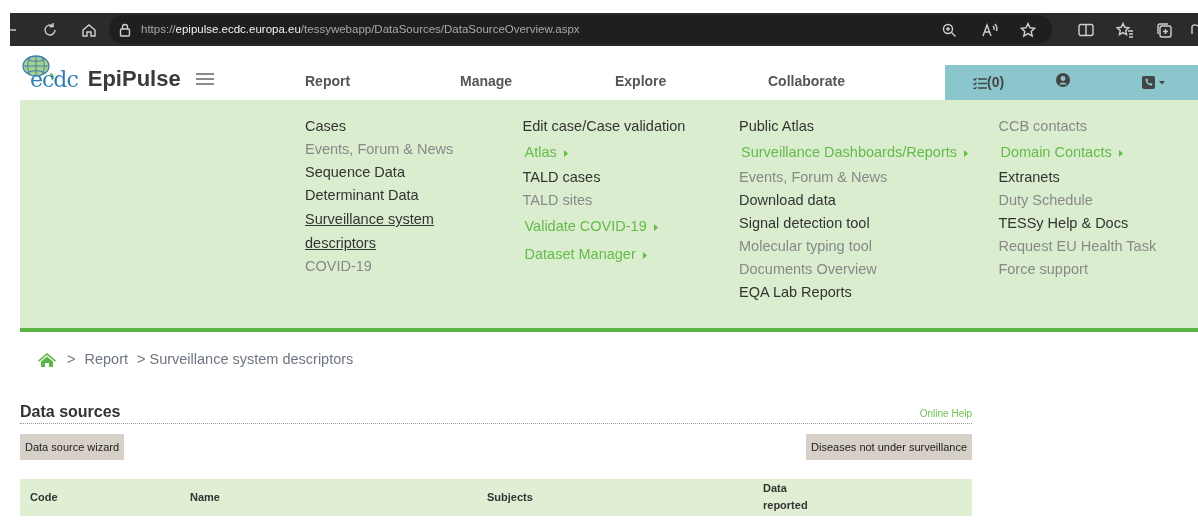 The image size is (1198, 527). What do you see at coordinates (70, 411) in the screenshot?
I see `section-title: Data sources` at bounding box center [70, 411].